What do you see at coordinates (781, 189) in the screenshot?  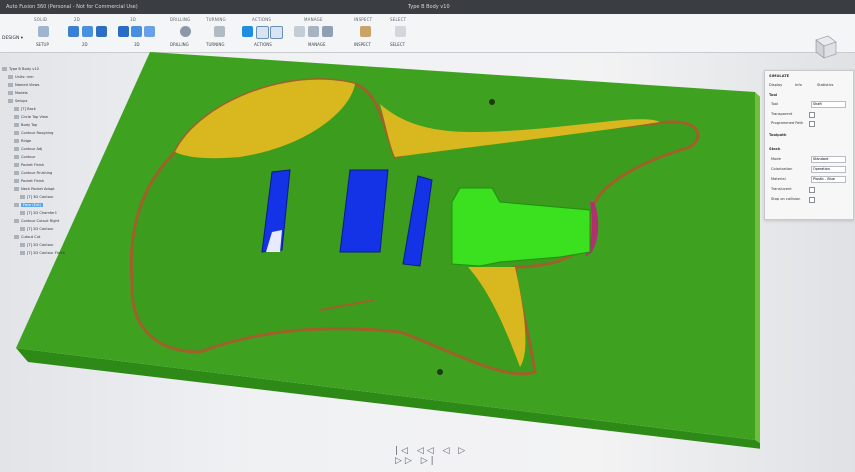 I see `field-label: Translucent` at bounding box center [781, 189].